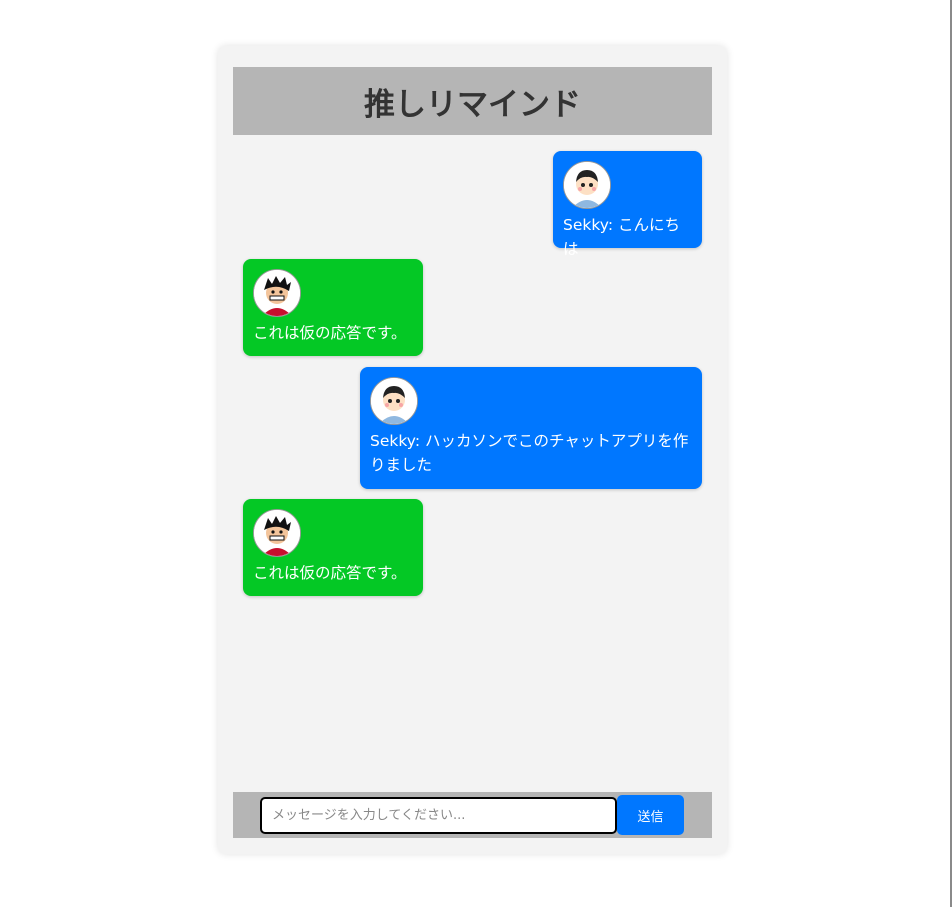 The width and height of the screenshot is (952, 907). I want to click on app-header: 推しリマインド, so click(472, 101).